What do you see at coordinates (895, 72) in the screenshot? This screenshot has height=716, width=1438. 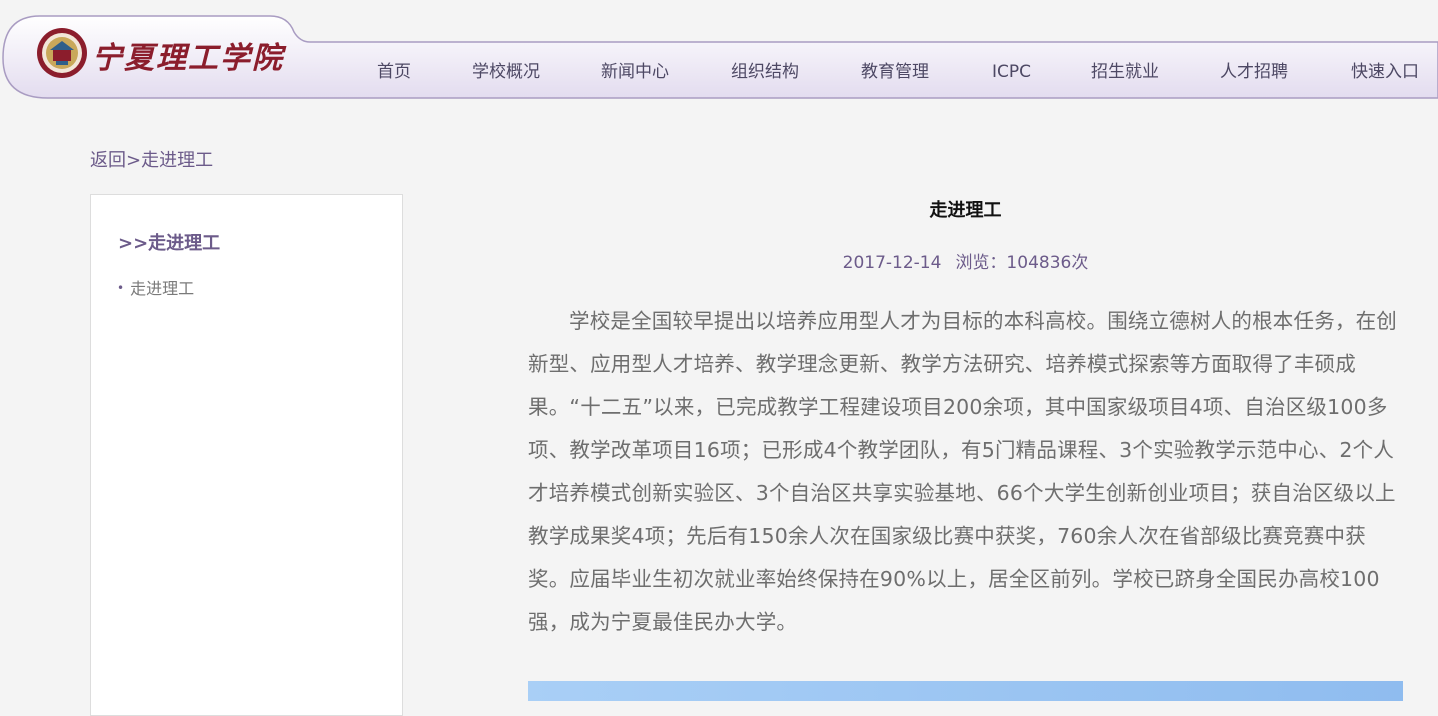 I see `nav-item-education: 教育管理` at bounding box center [895, 72].